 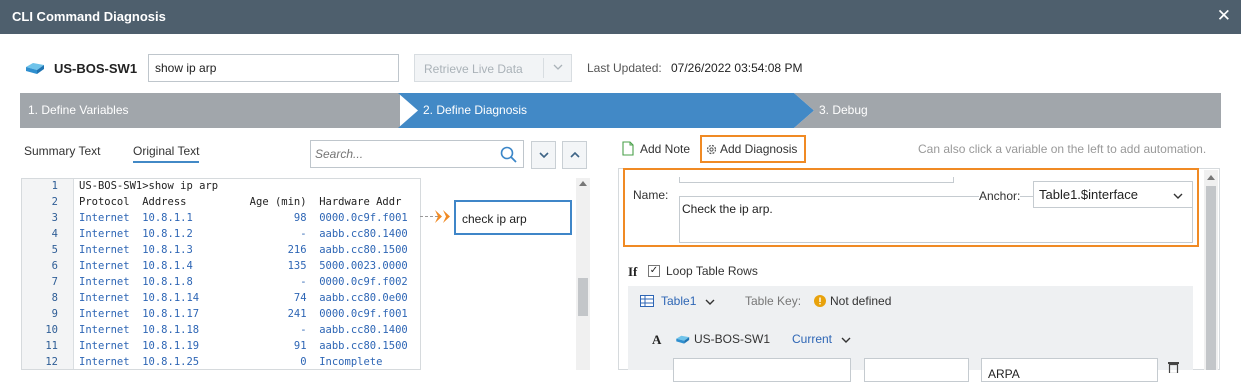 What do you see at coordinates (54, 298) in the screenshot?
I see `line-number: 8` at bounding box center [54, 298].